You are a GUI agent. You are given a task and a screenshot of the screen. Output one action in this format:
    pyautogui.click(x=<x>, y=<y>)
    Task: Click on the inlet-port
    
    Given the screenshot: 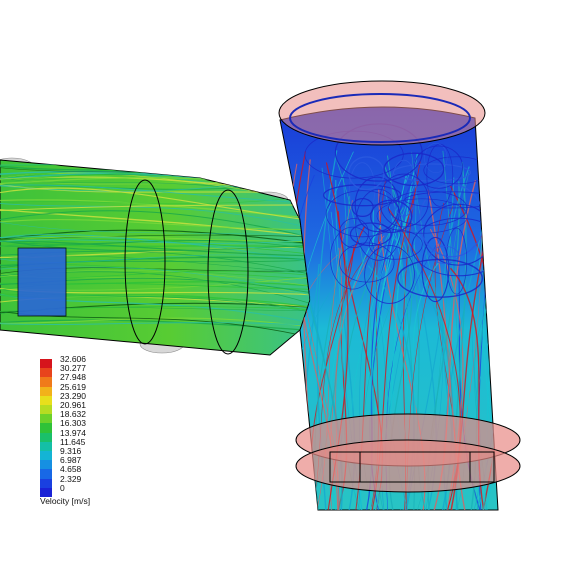 What is the action you would take?
    pyautogui.click(x=42, y=282)
    